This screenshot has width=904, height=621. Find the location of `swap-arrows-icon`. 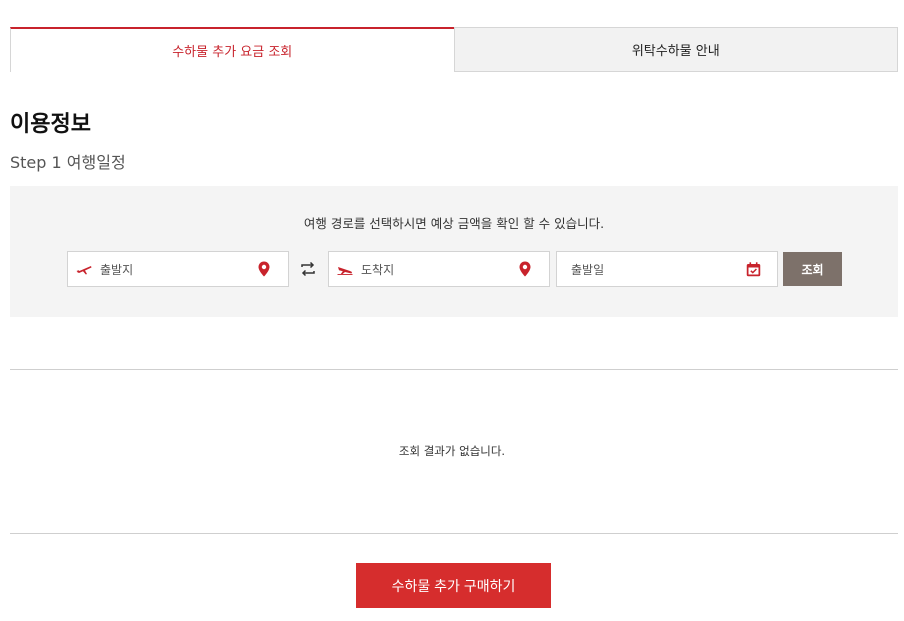

swap-arrows-icon is located at coordinates (308, 269).